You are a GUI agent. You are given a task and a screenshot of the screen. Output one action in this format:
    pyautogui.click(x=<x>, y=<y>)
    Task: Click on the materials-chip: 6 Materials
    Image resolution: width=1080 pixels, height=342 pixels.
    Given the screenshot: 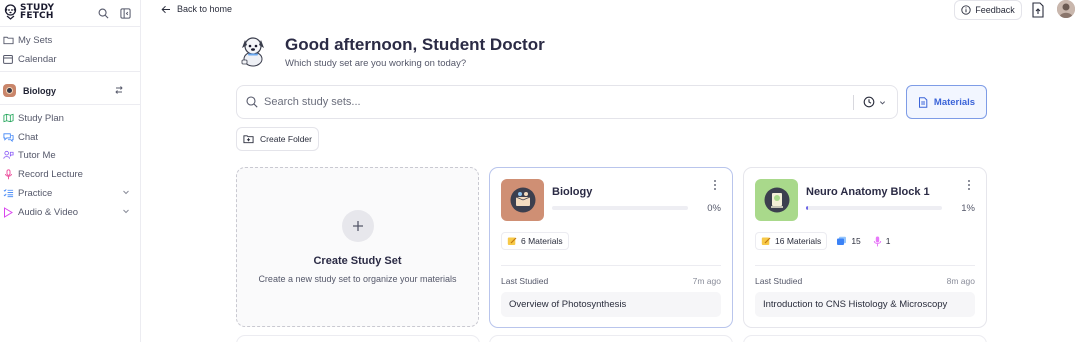 What is the action you would take?
    pyautogui.click(x=535, y=241)
    